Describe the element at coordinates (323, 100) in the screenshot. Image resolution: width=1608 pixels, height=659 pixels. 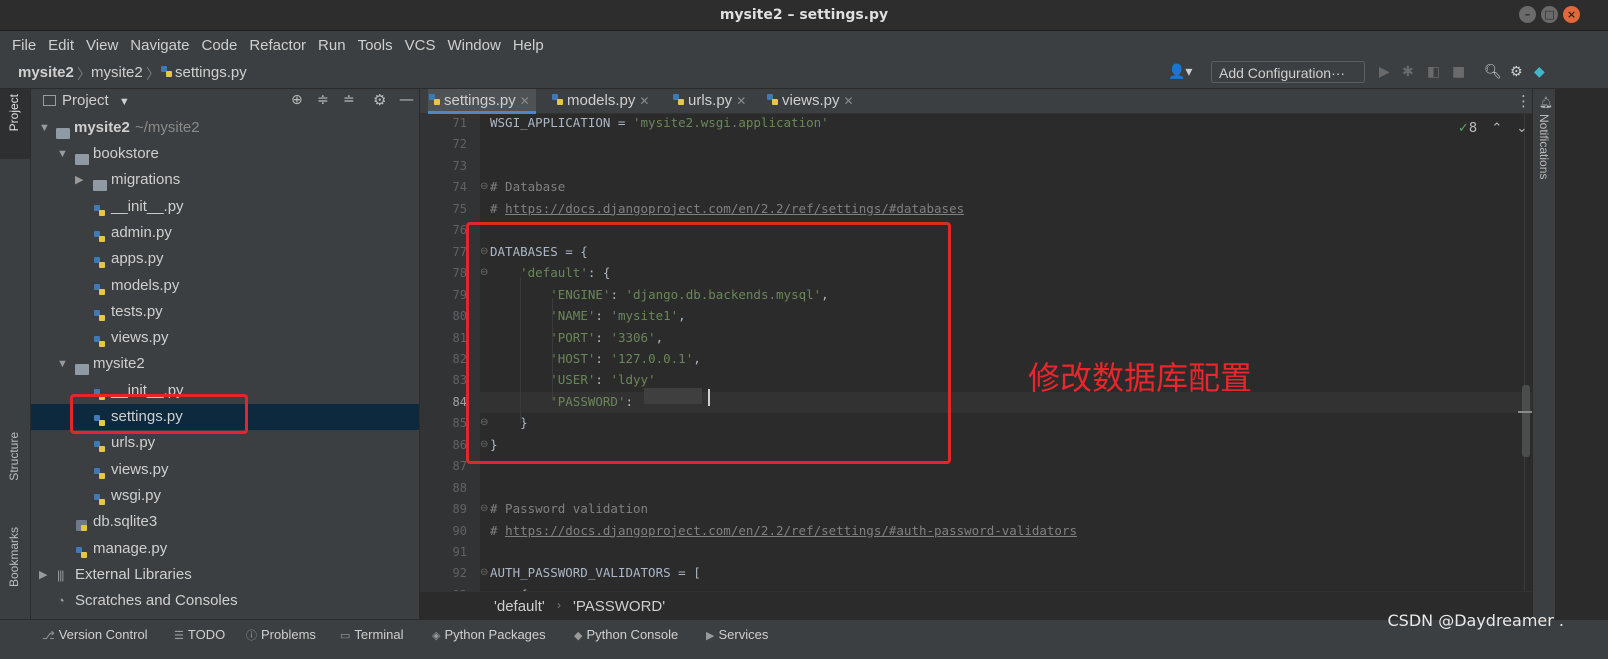
I see `expand-all-icon: ≑` at that location.